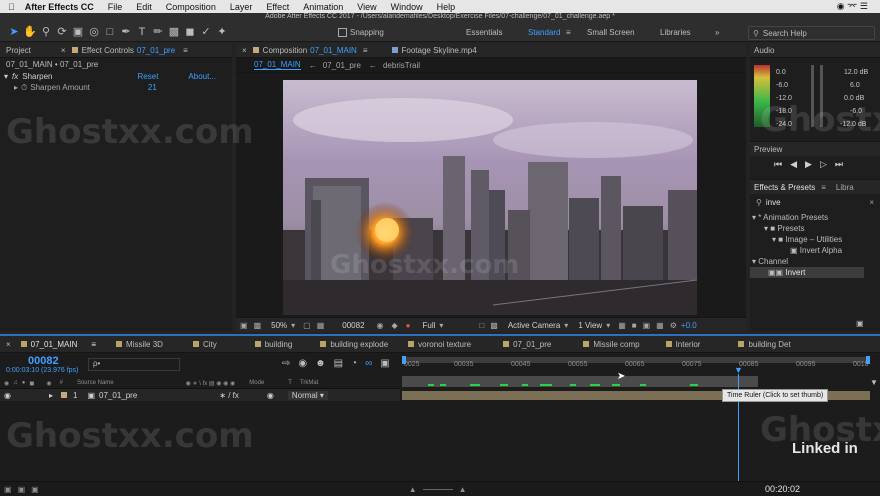 This screenshot has height=496, width=880. What do you see at coordinates (270, 395) in the screenshot?
I see `continuous-raster-icon: ◉` at bounding box center [270, 395].